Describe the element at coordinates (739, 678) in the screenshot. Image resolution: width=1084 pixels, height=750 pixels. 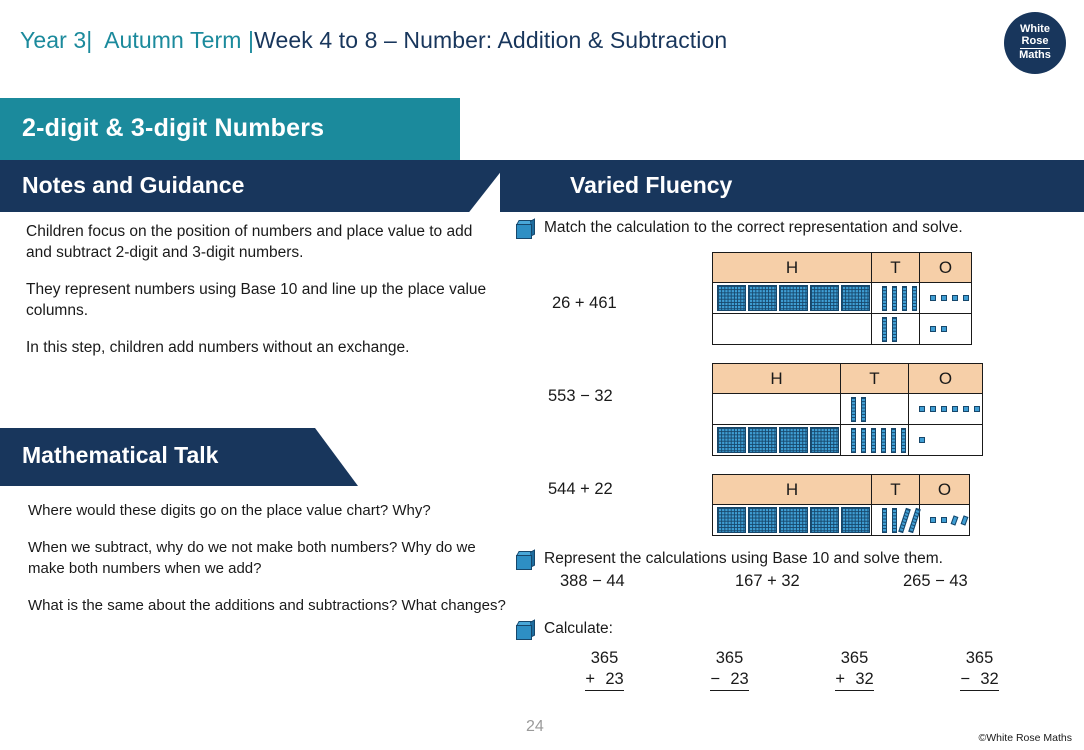
I see `column-sum-bottom: 23` at that location.